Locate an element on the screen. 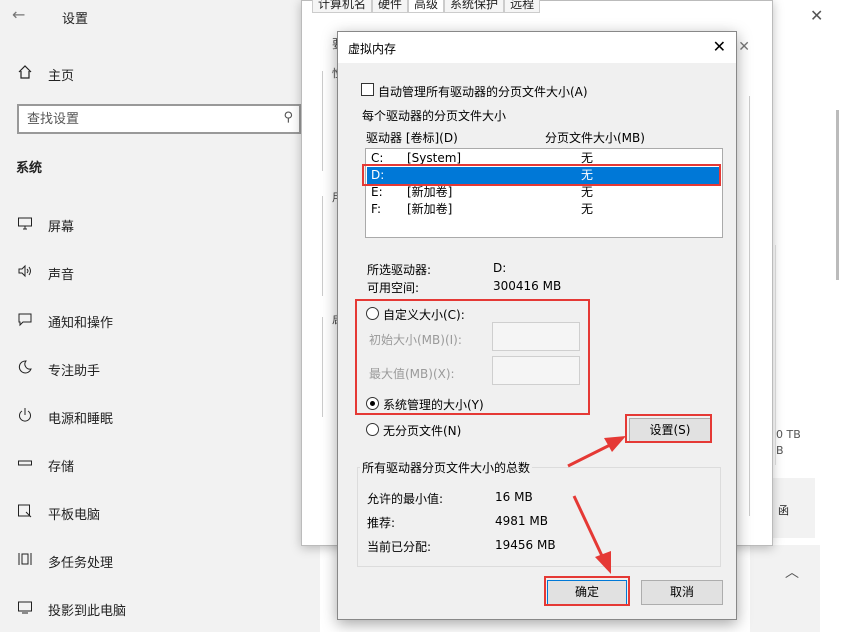  sidebar-item-label: 电源和睡眠 is located at coordinates (81, 419).